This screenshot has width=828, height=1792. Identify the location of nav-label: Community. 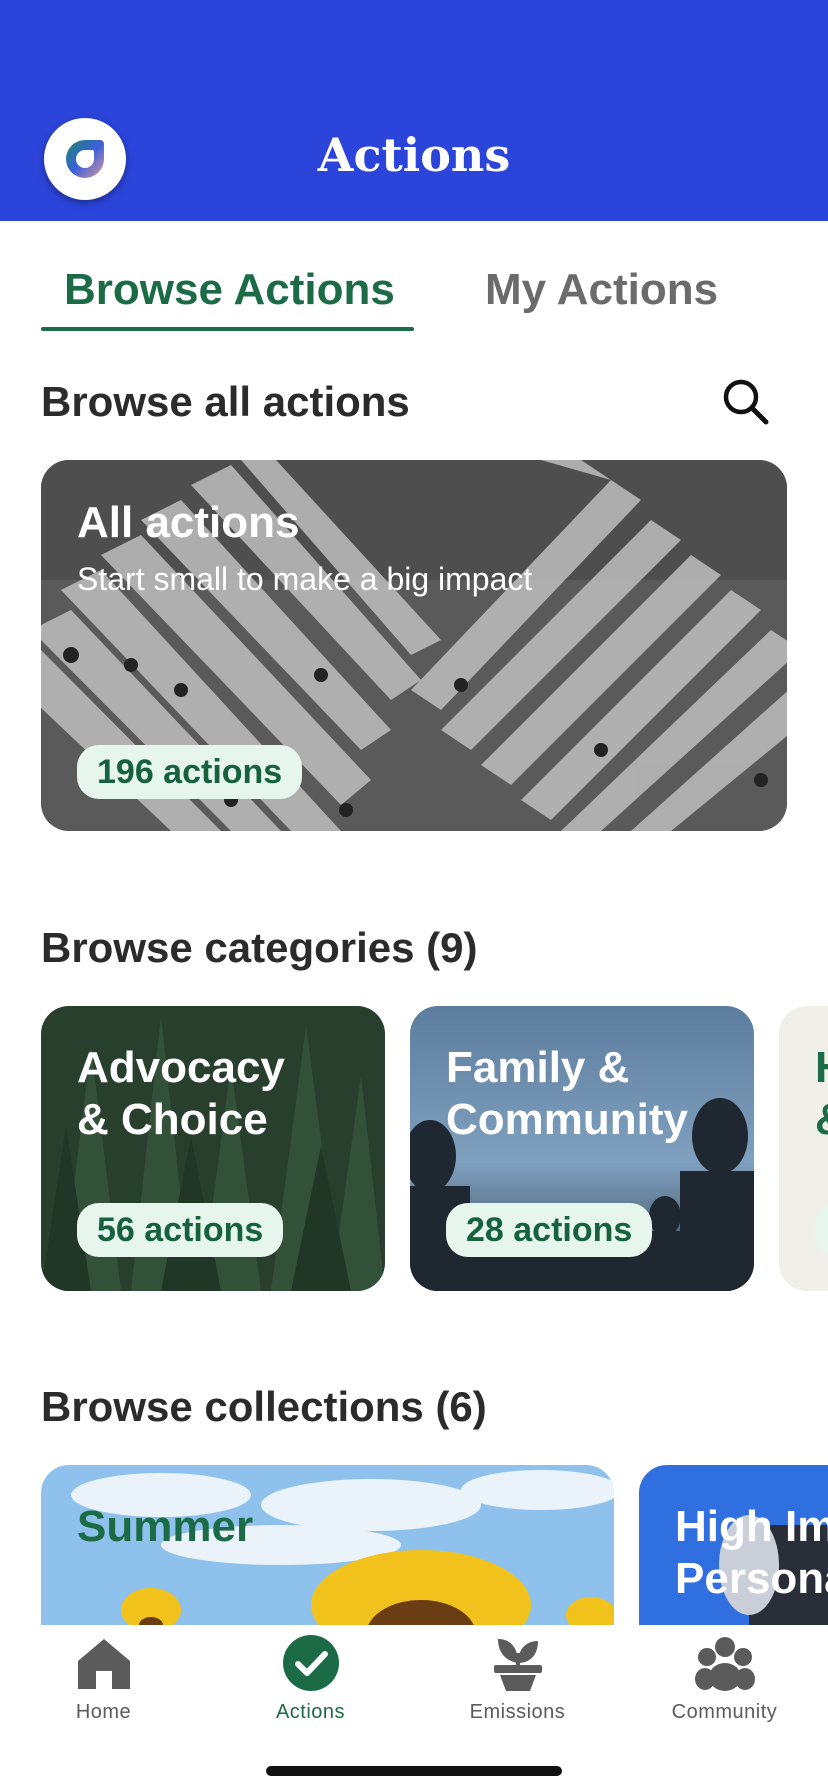
(724, 1712).